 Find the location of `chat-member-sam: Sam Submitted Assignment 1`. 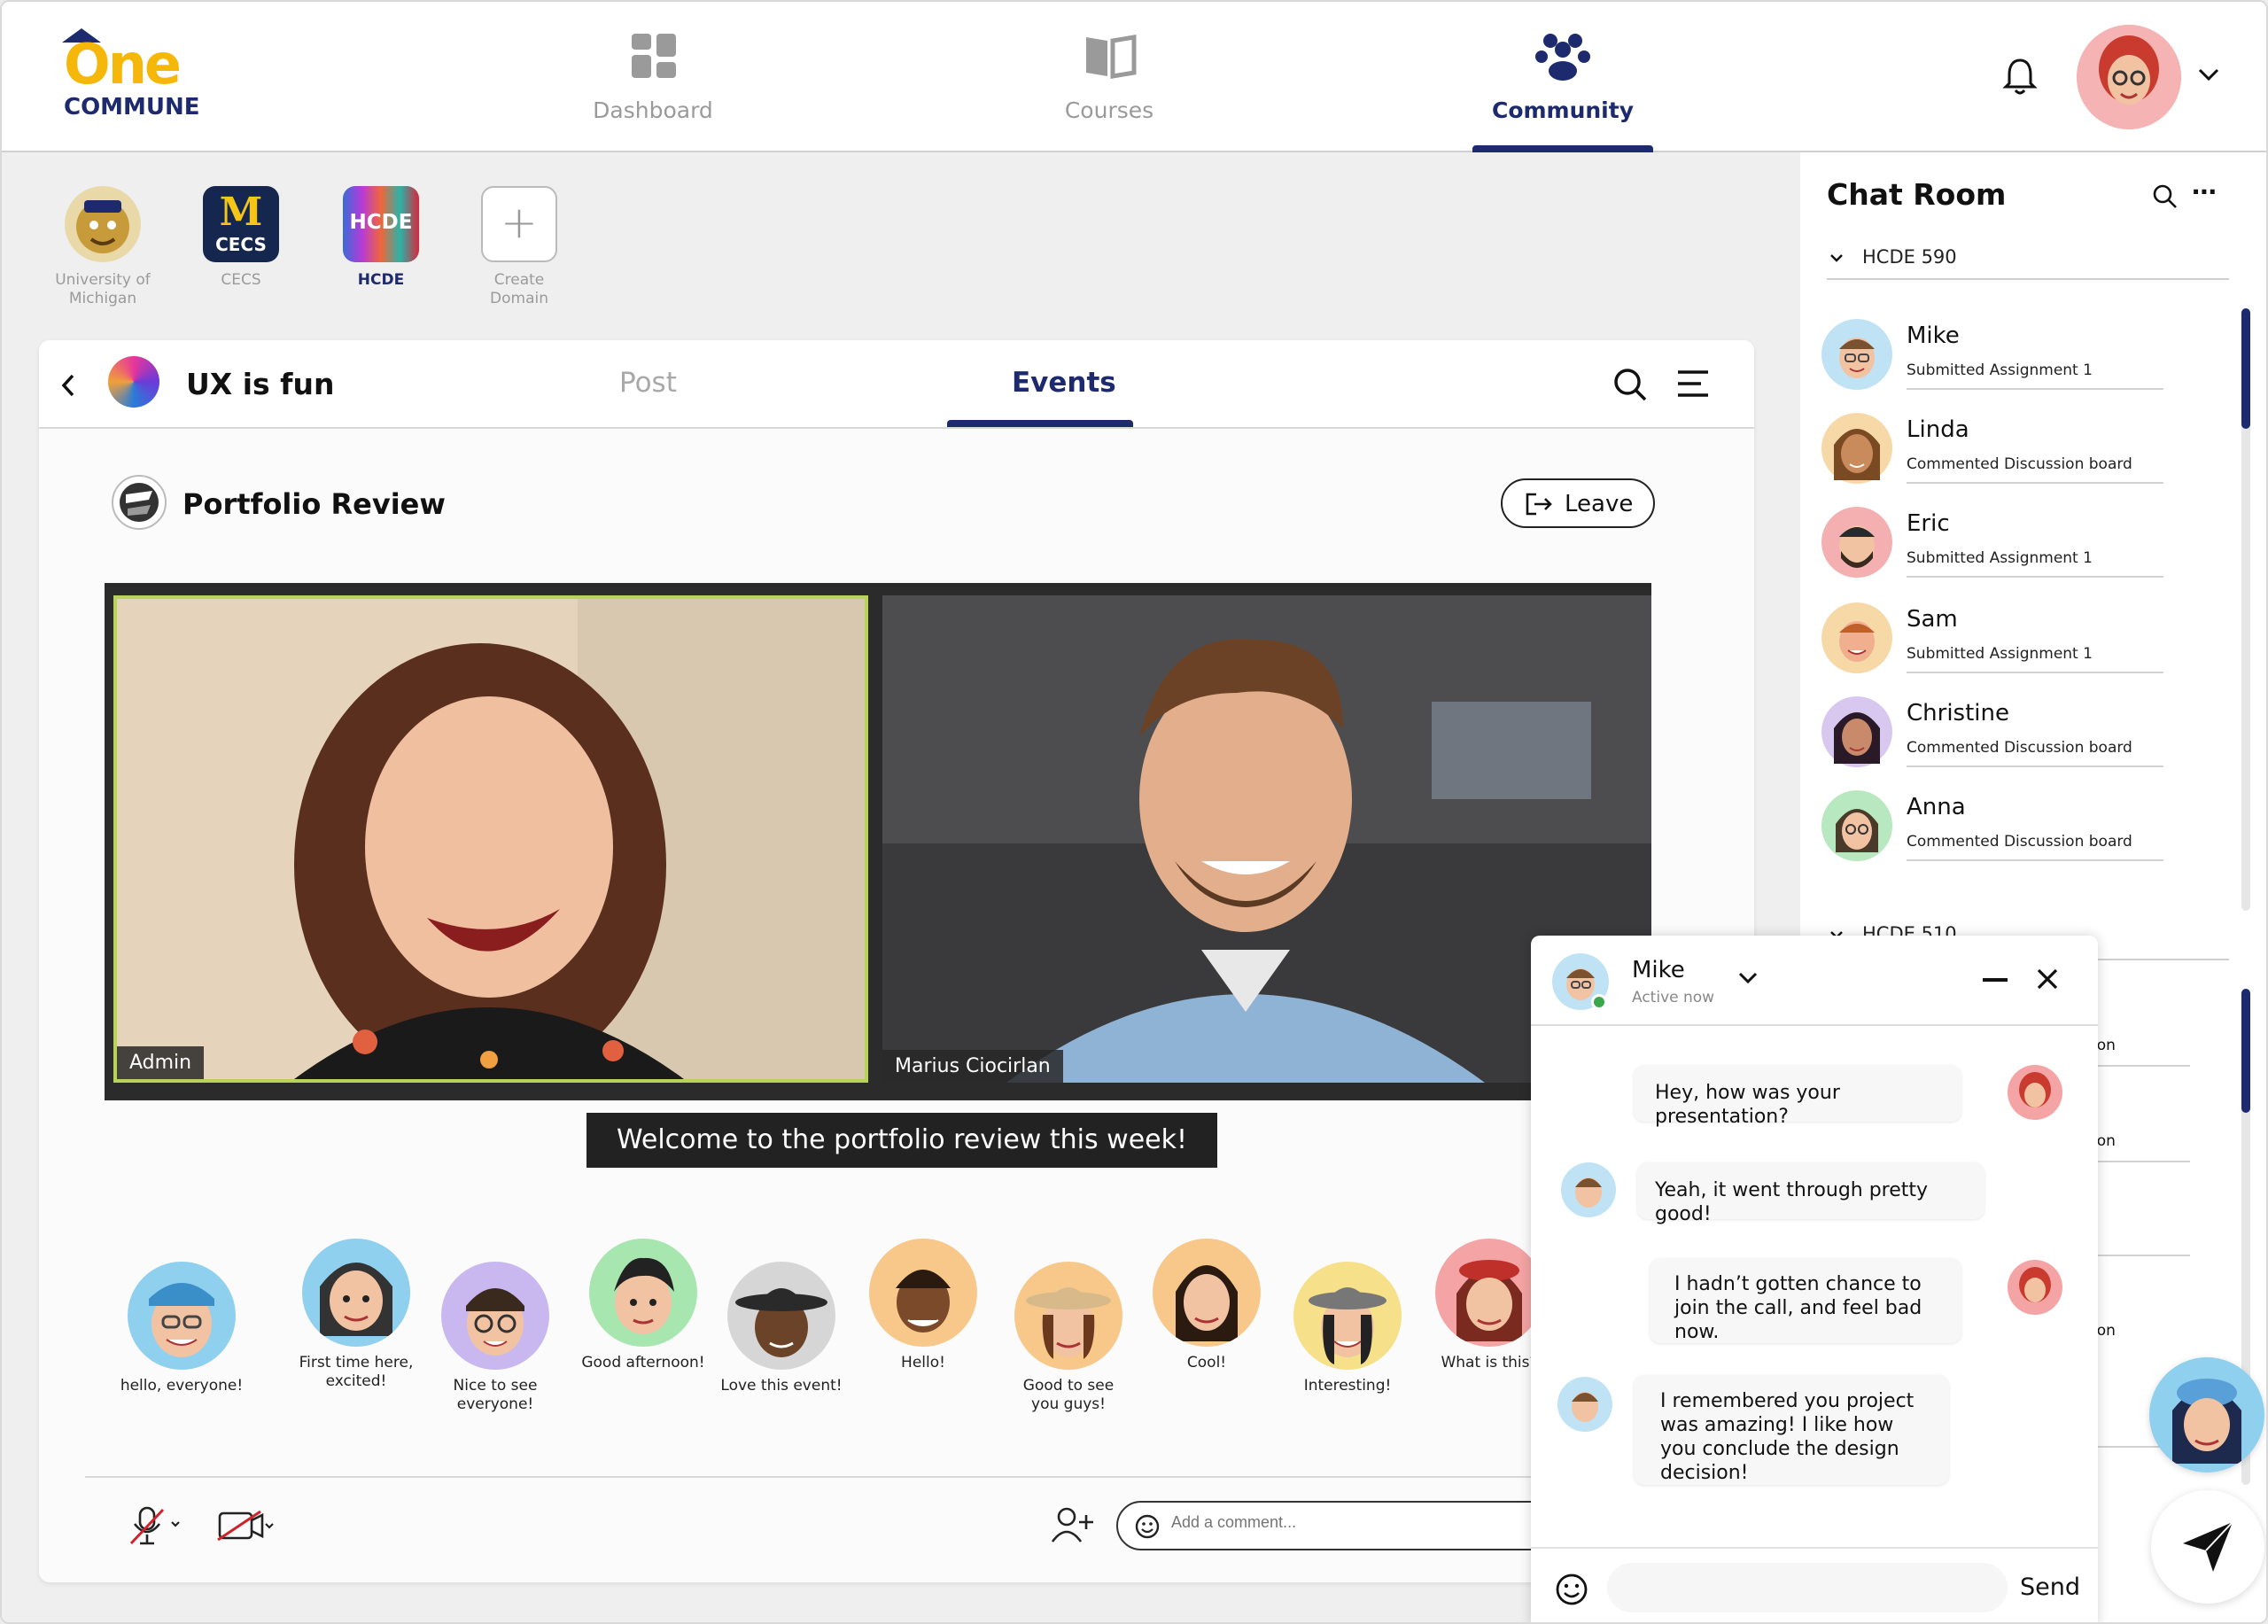

chat-member-sam: Sam Submitted Assignment 1 is located at coordinates (2007, 642).